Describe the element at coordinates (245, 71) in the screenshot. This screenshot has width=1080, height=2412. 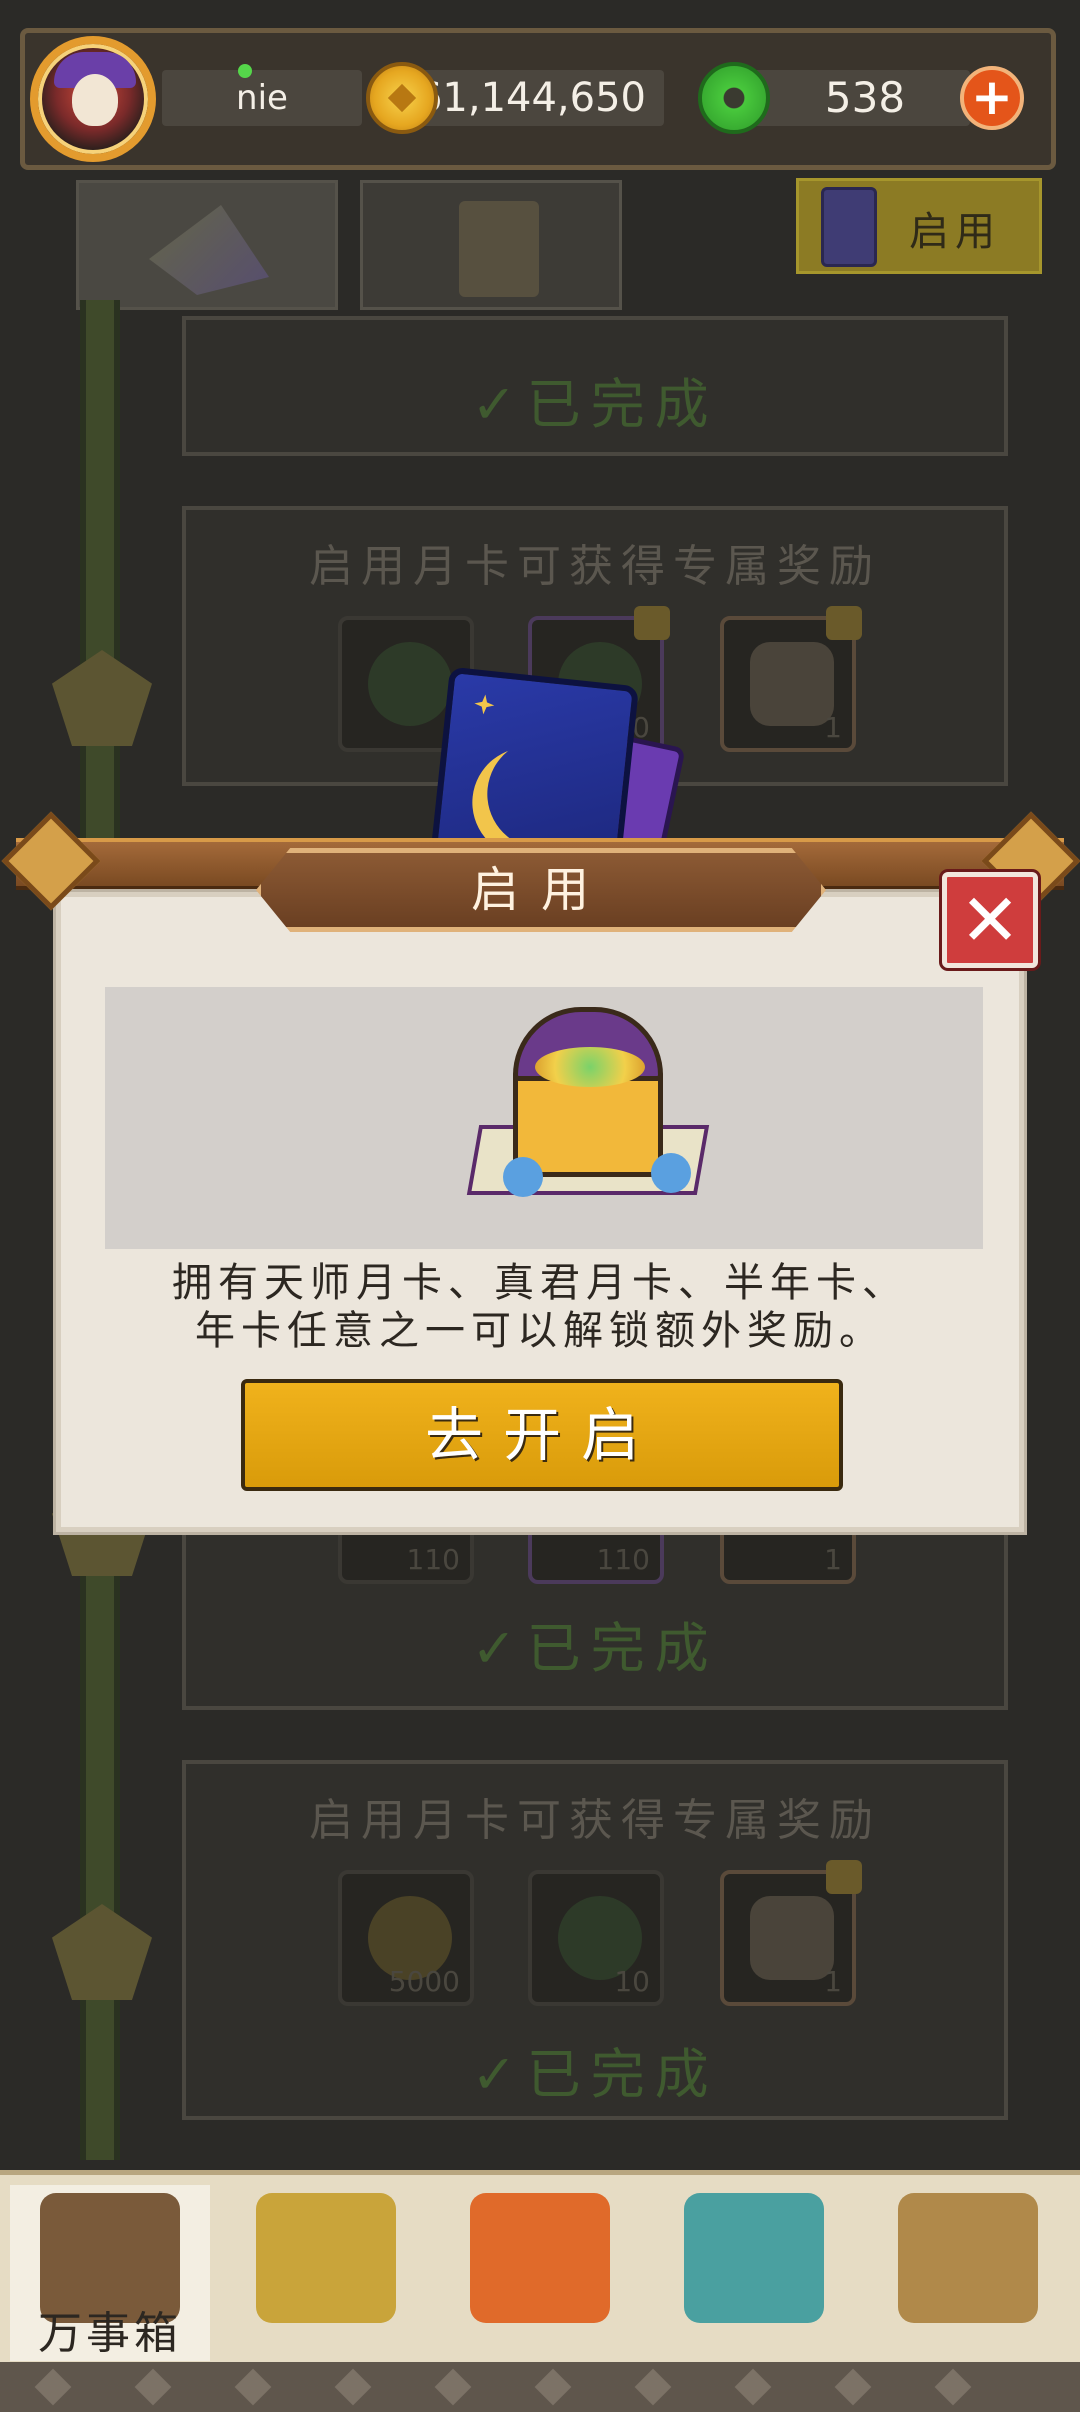
I see `online-dot-icon` at that location.